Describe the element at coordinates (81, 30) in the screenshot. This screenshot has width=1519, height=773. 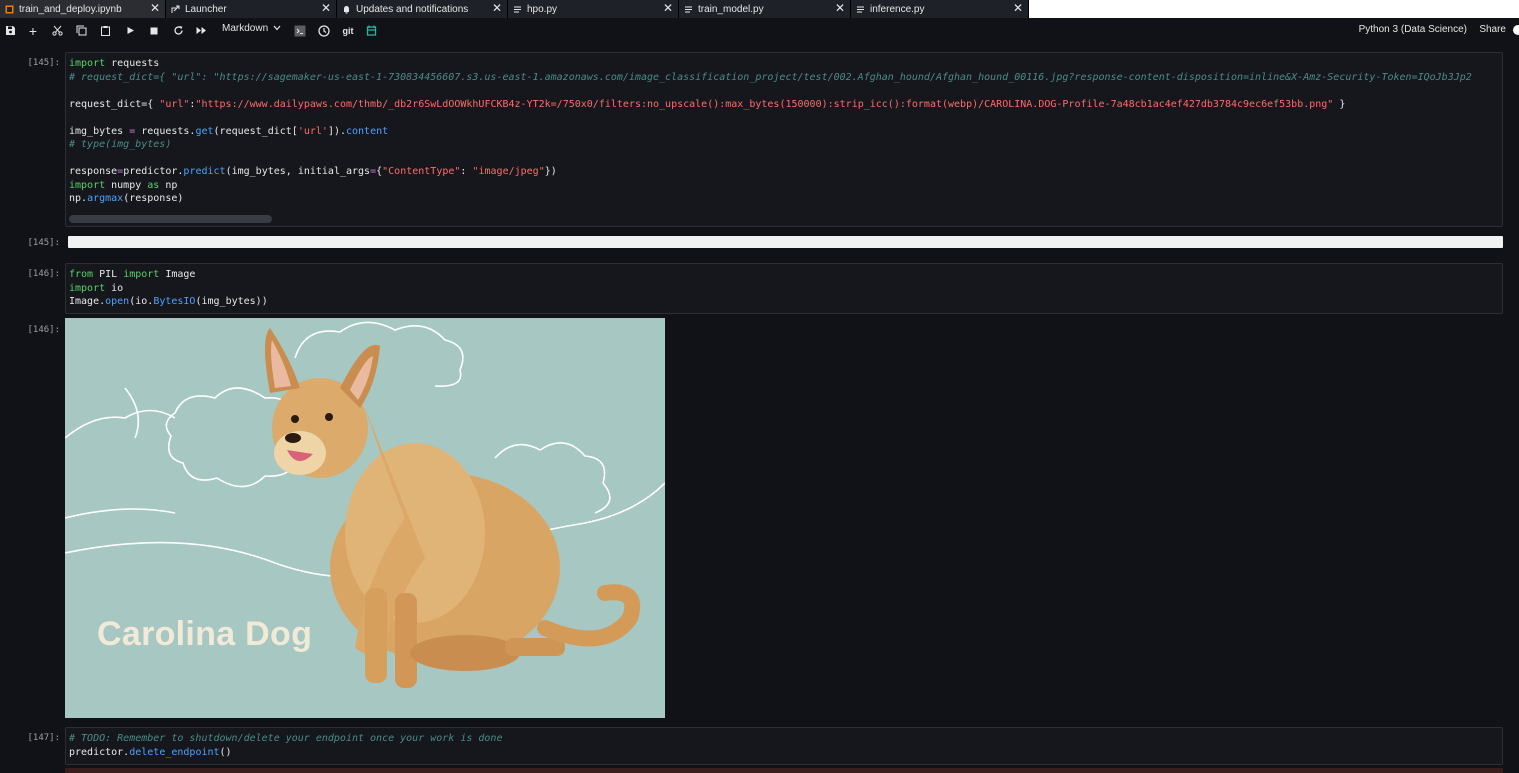
I see `copy-icon` at that location.